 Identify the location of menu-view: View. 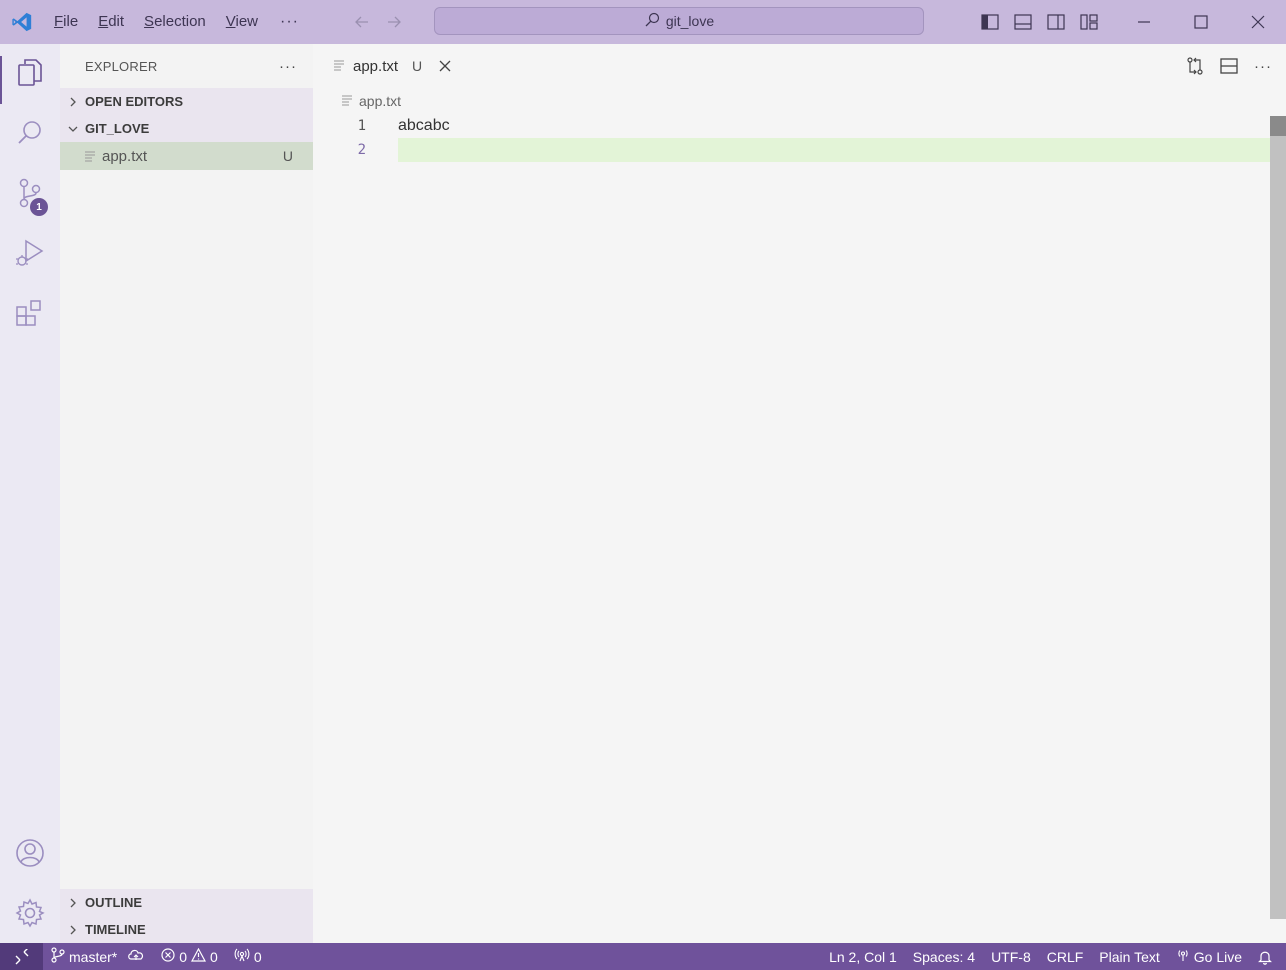
(242, 22).